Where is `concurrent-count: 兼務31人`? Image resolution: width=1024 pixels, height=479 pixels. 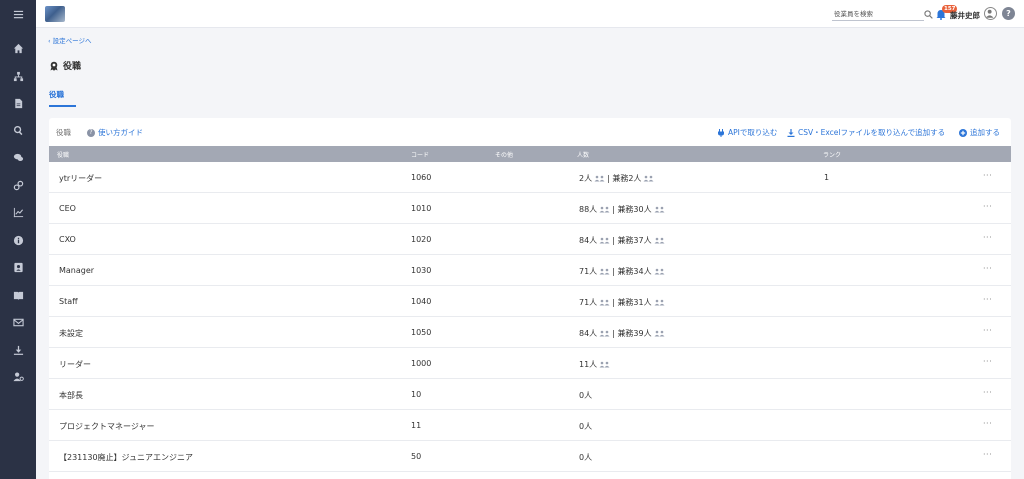
concurrent-count: 兼務31人 is located at coordinates (634, 302).